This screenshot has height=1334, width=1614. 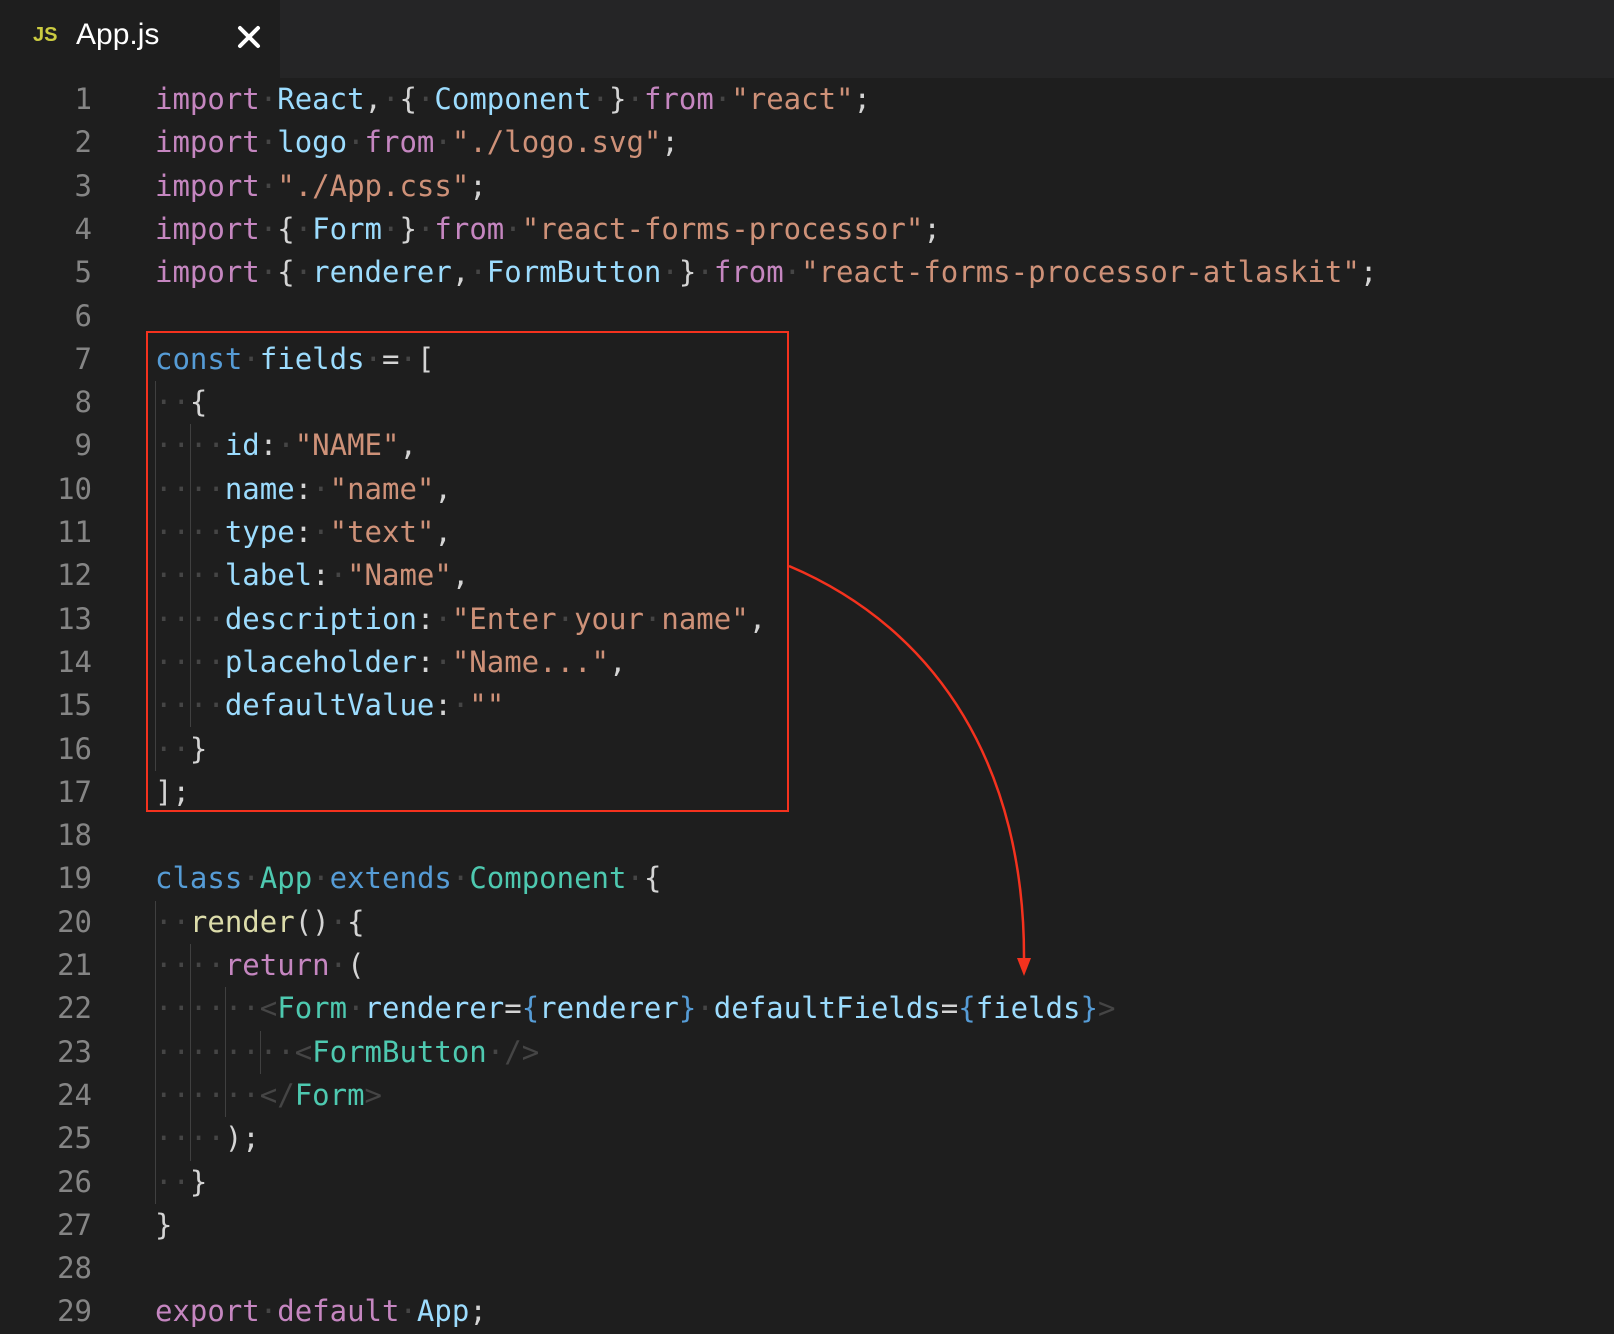 What do you see at coordinates (83, 228) in the screenshot?
I see `line-number: 4` at bounding box center [83, 228].